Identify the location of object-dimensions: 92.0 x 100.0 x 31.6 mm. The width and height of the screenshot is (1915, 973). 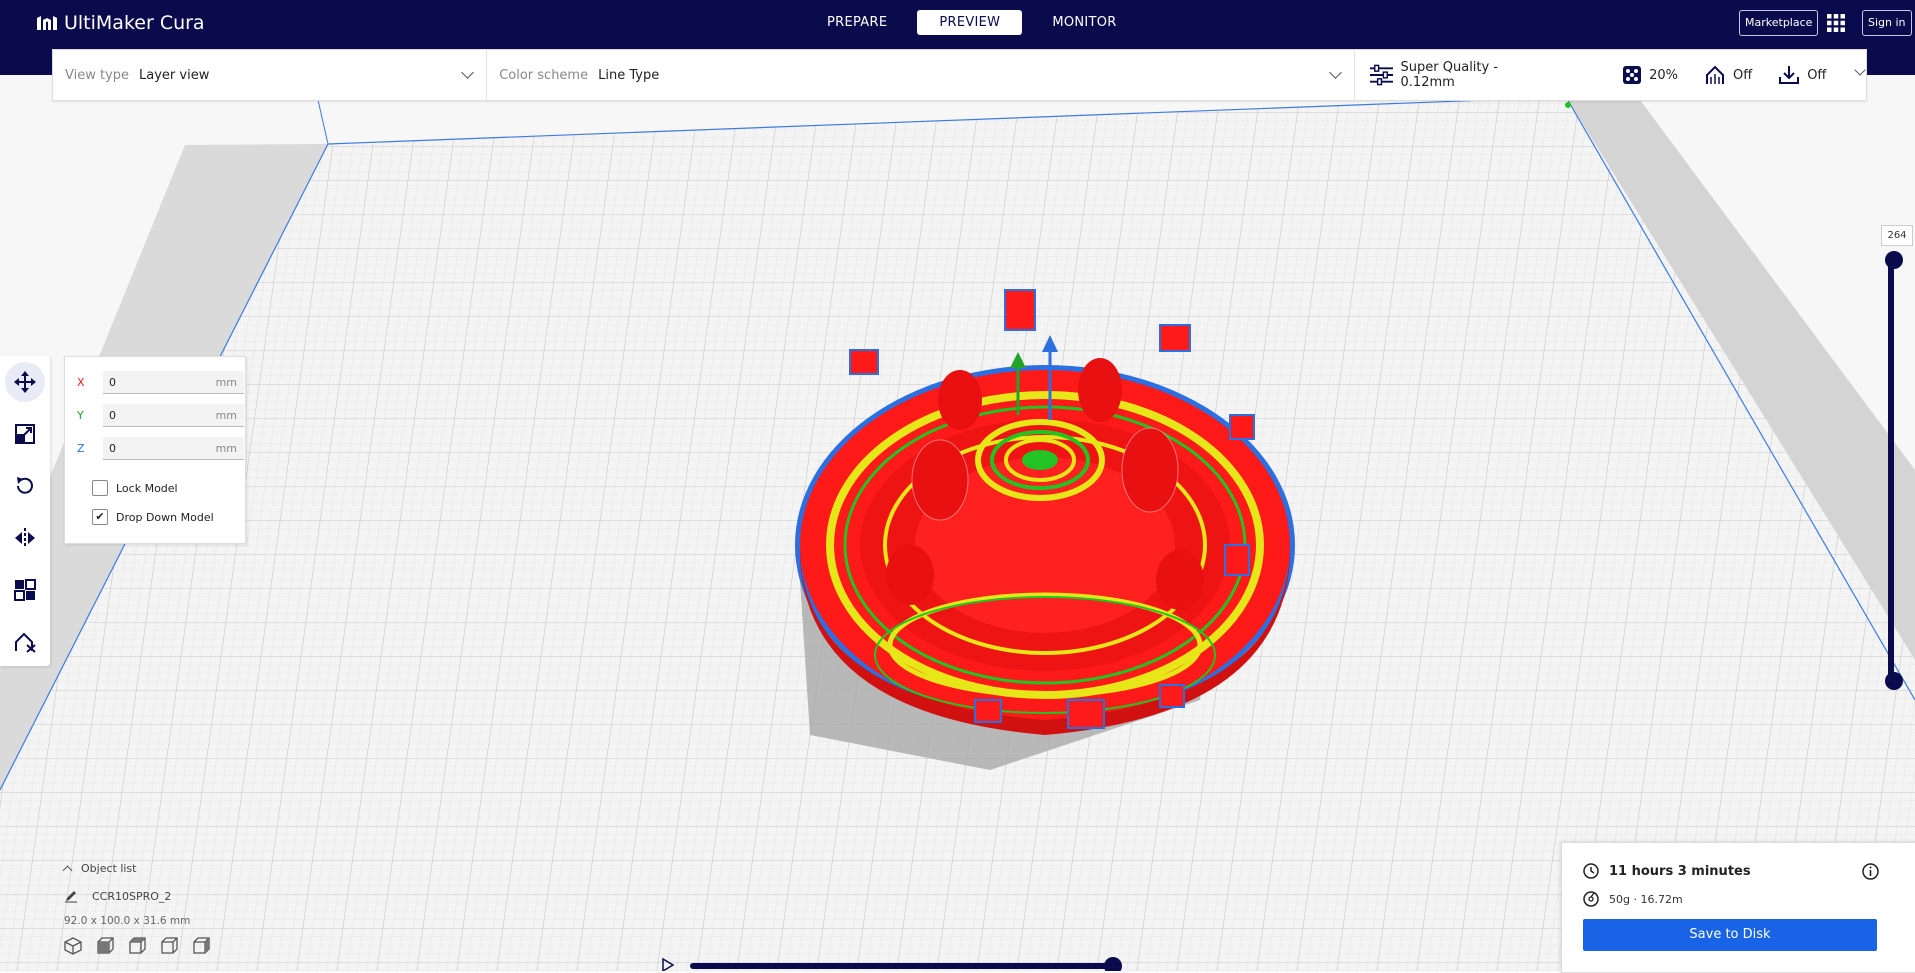
(127, 921).